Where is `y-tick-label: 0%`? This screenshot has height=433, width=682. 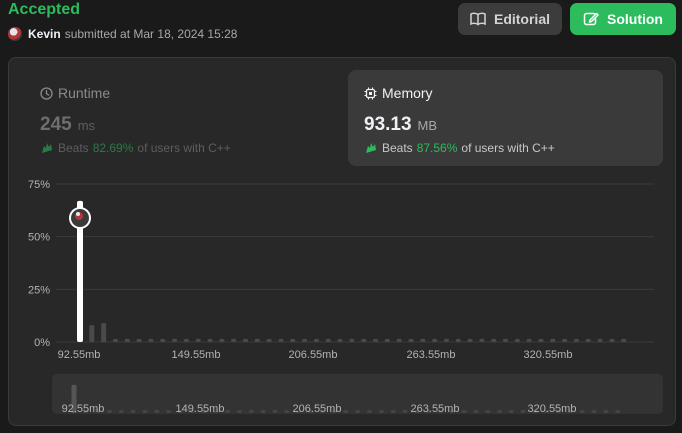 y-tick-label: 0% is located at coordinates (42, 343).